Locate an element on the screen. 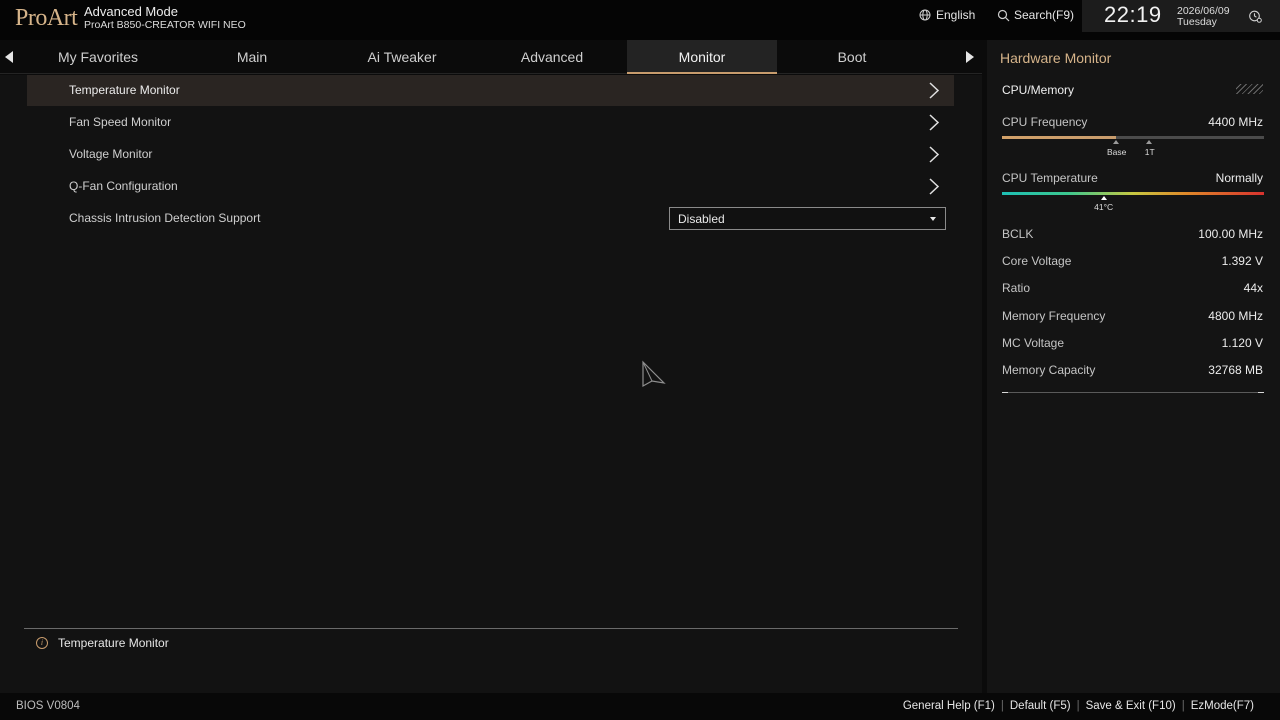 This screenshot has height=720, width=1280. mode-title: Advanced Mode is located at coordinates (131, 11).